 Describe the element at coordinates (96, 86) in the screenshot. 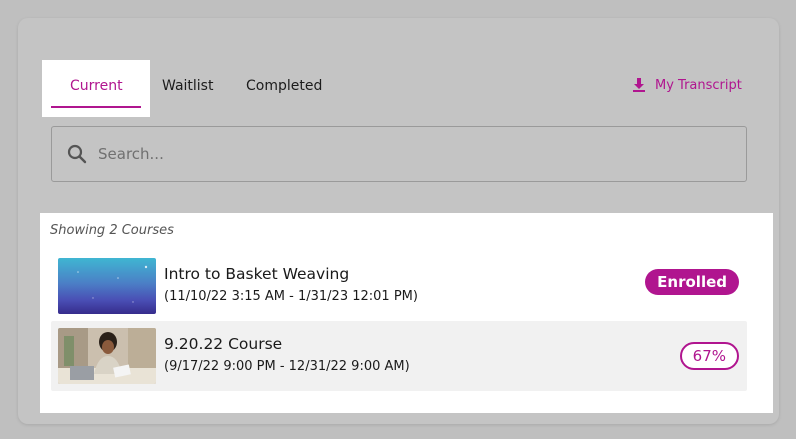

I see `tab-current-label: Current` at that location.